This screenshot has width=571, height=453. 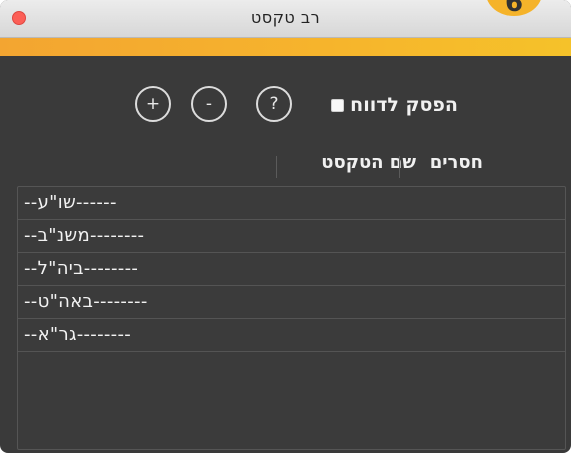 What do you see at coordinates (291, 335) in the screenshot?
I see `table-row: --גר"א--------` at bounding box center [291, 335].